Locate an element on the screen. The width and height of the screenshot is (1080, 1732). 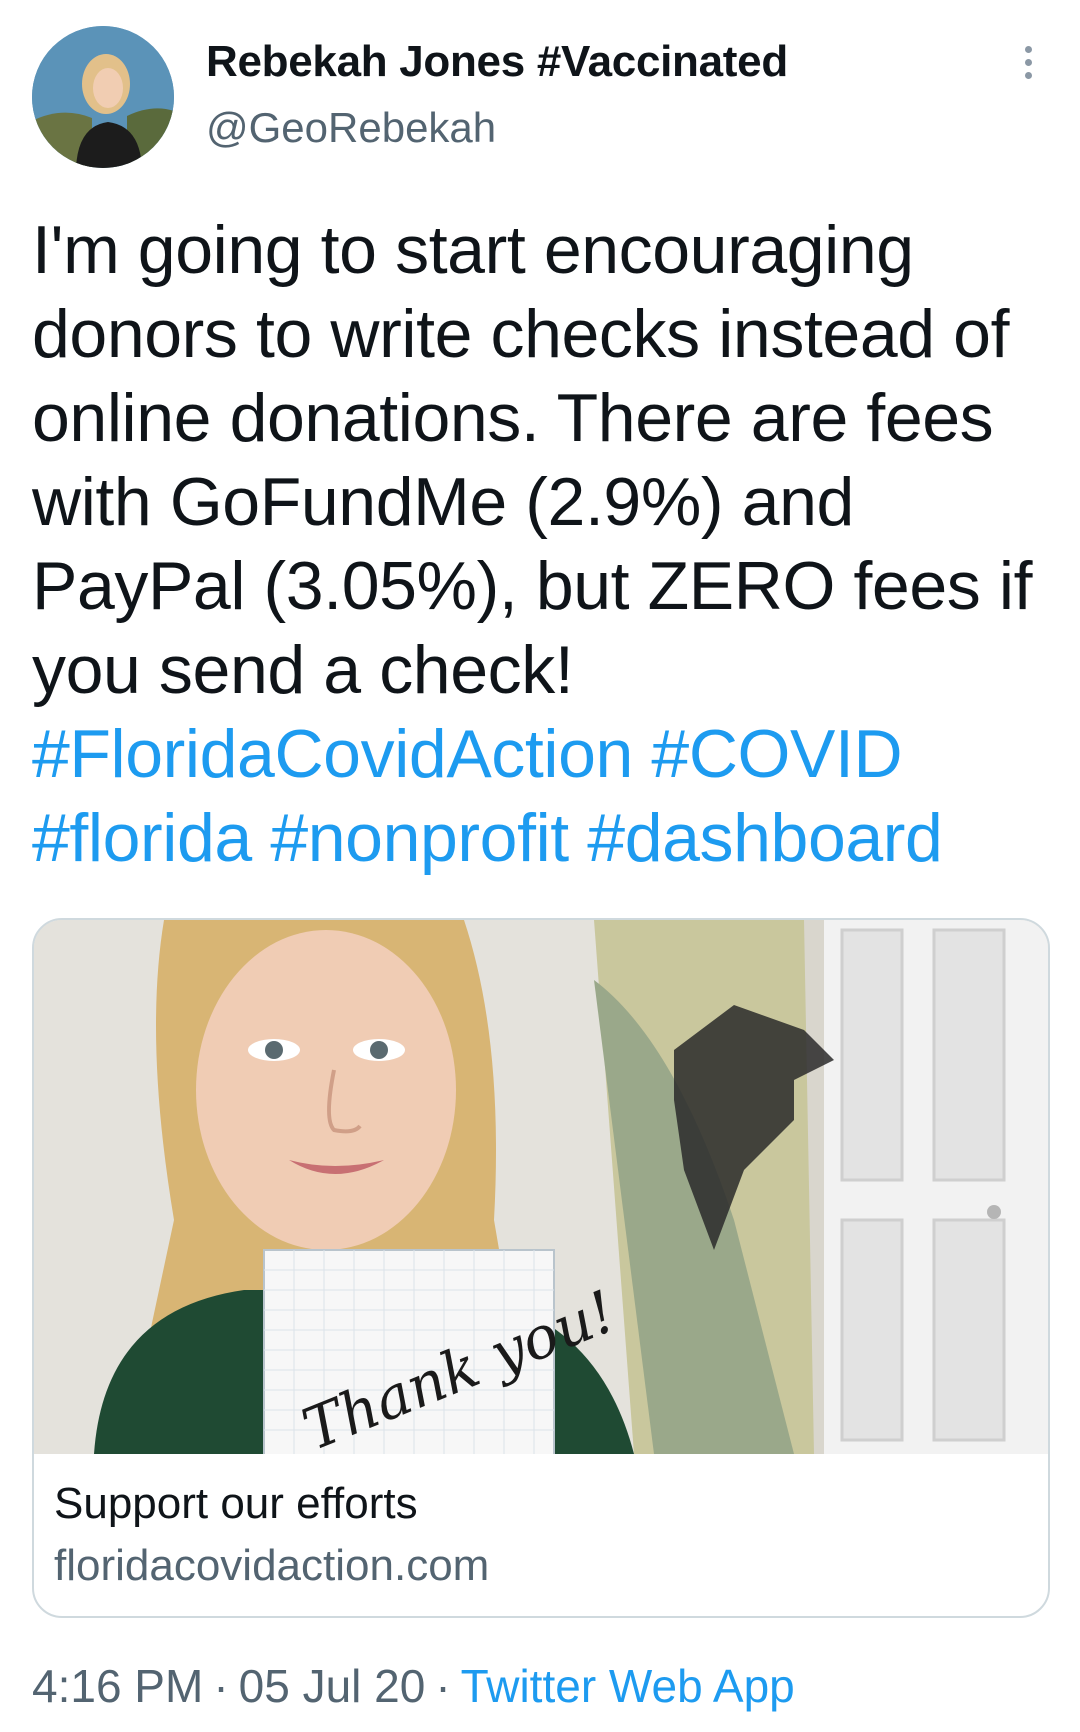
author-names: Rebekah Jones #Vaccinated @GeoRebekah is located at coordinates (497, 95).